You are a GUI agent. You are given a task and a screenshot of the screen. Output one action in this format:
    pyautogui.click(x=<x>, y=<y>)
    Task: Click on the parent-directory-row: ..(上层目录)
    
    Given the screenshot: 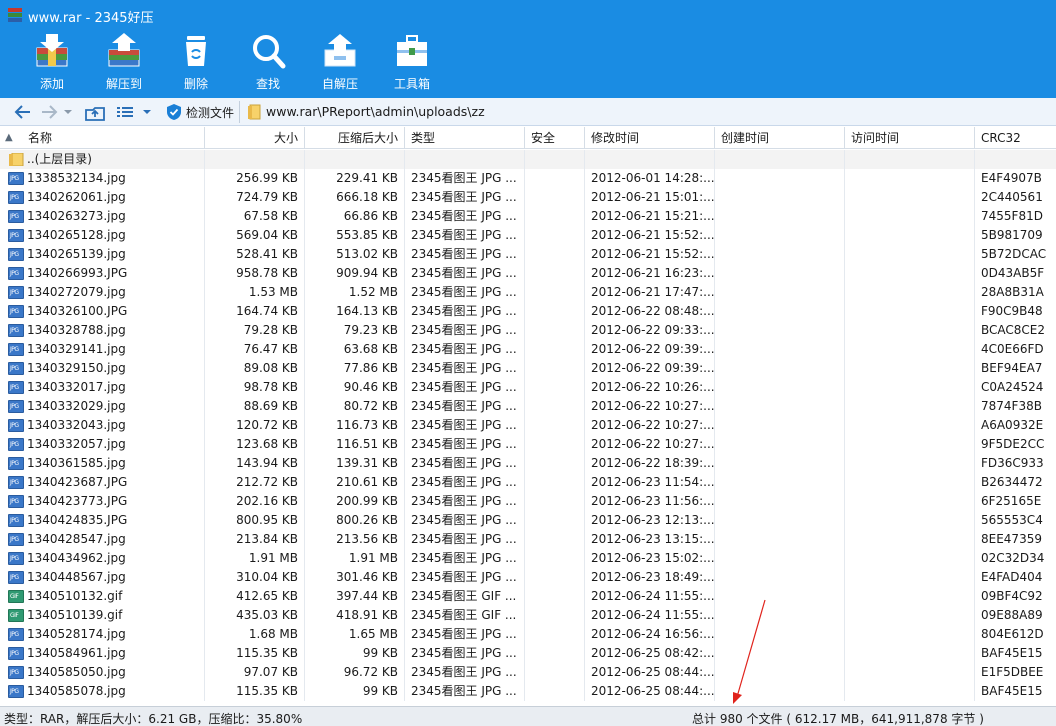 What is the action you would take?
    pyautogui.click(x=528, y=159)
    